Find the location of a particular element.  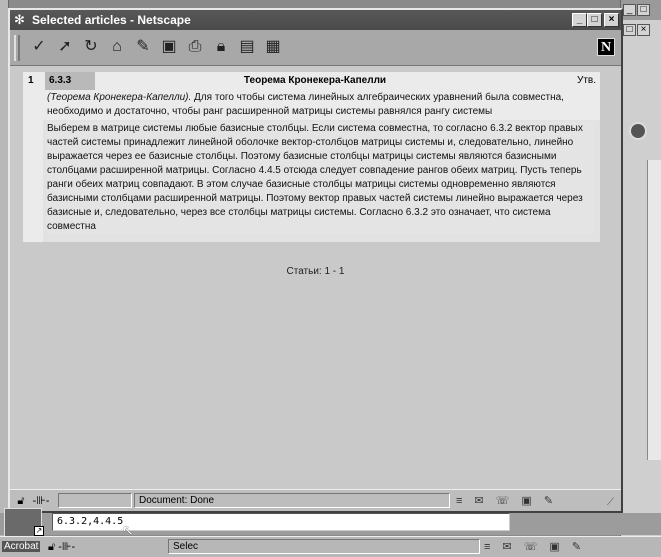

reload-icon: ↻ is located at coordinates (91, 47).